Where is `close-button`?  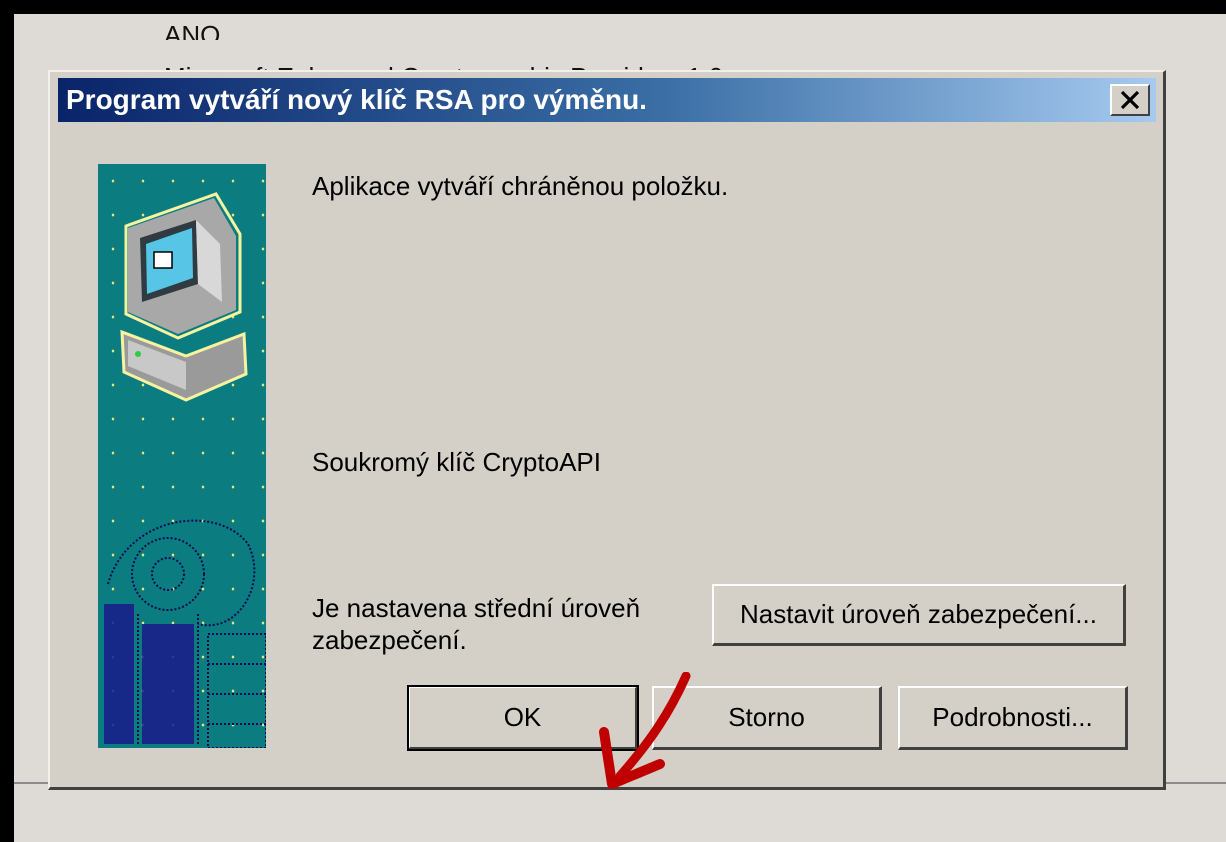 close-button is located at coordinates (1130, 100).